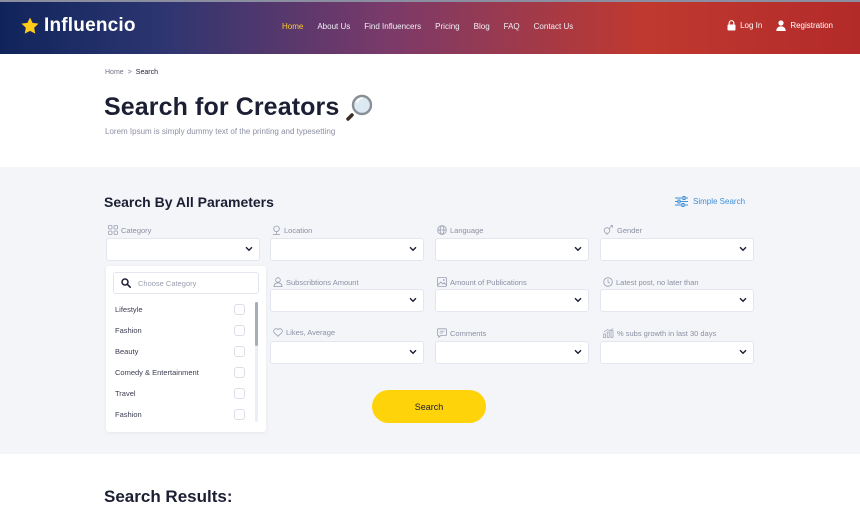 The width and height of the screenshot is (860, 526). What do you see at coordinates (677, 249) in the screenshot?
I see `gender-select` at bounding box center [677, 249].